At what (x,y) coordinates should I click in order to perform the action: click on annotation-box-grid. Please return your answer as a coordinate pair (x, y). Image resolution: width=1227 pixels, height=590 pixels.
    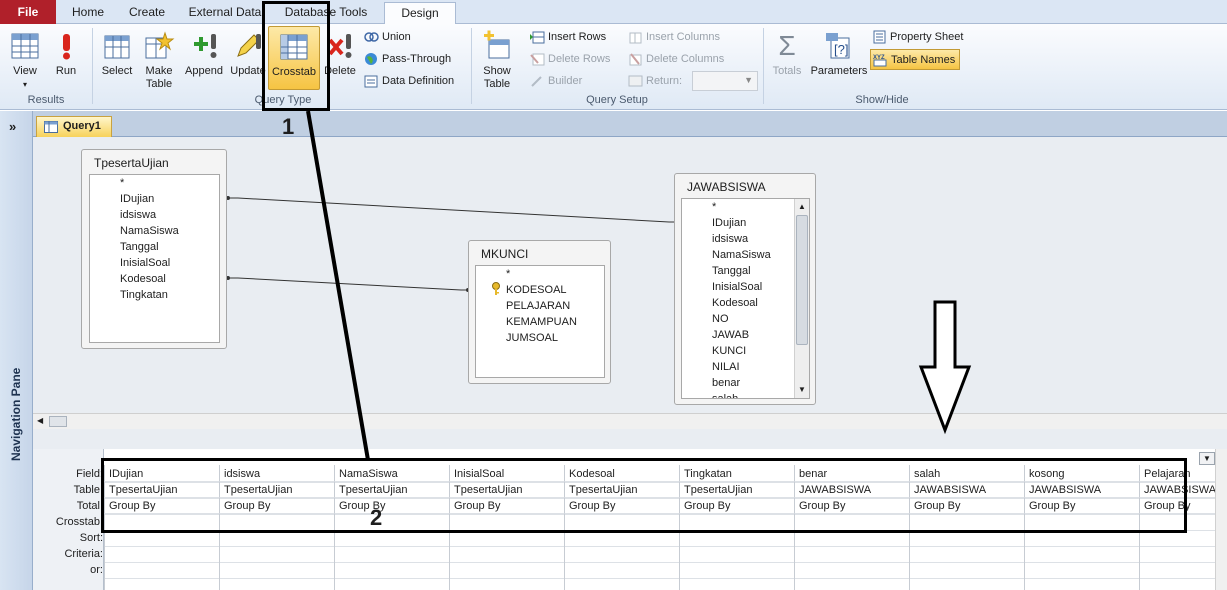
    Looking at the image, I should click on (644, 495).